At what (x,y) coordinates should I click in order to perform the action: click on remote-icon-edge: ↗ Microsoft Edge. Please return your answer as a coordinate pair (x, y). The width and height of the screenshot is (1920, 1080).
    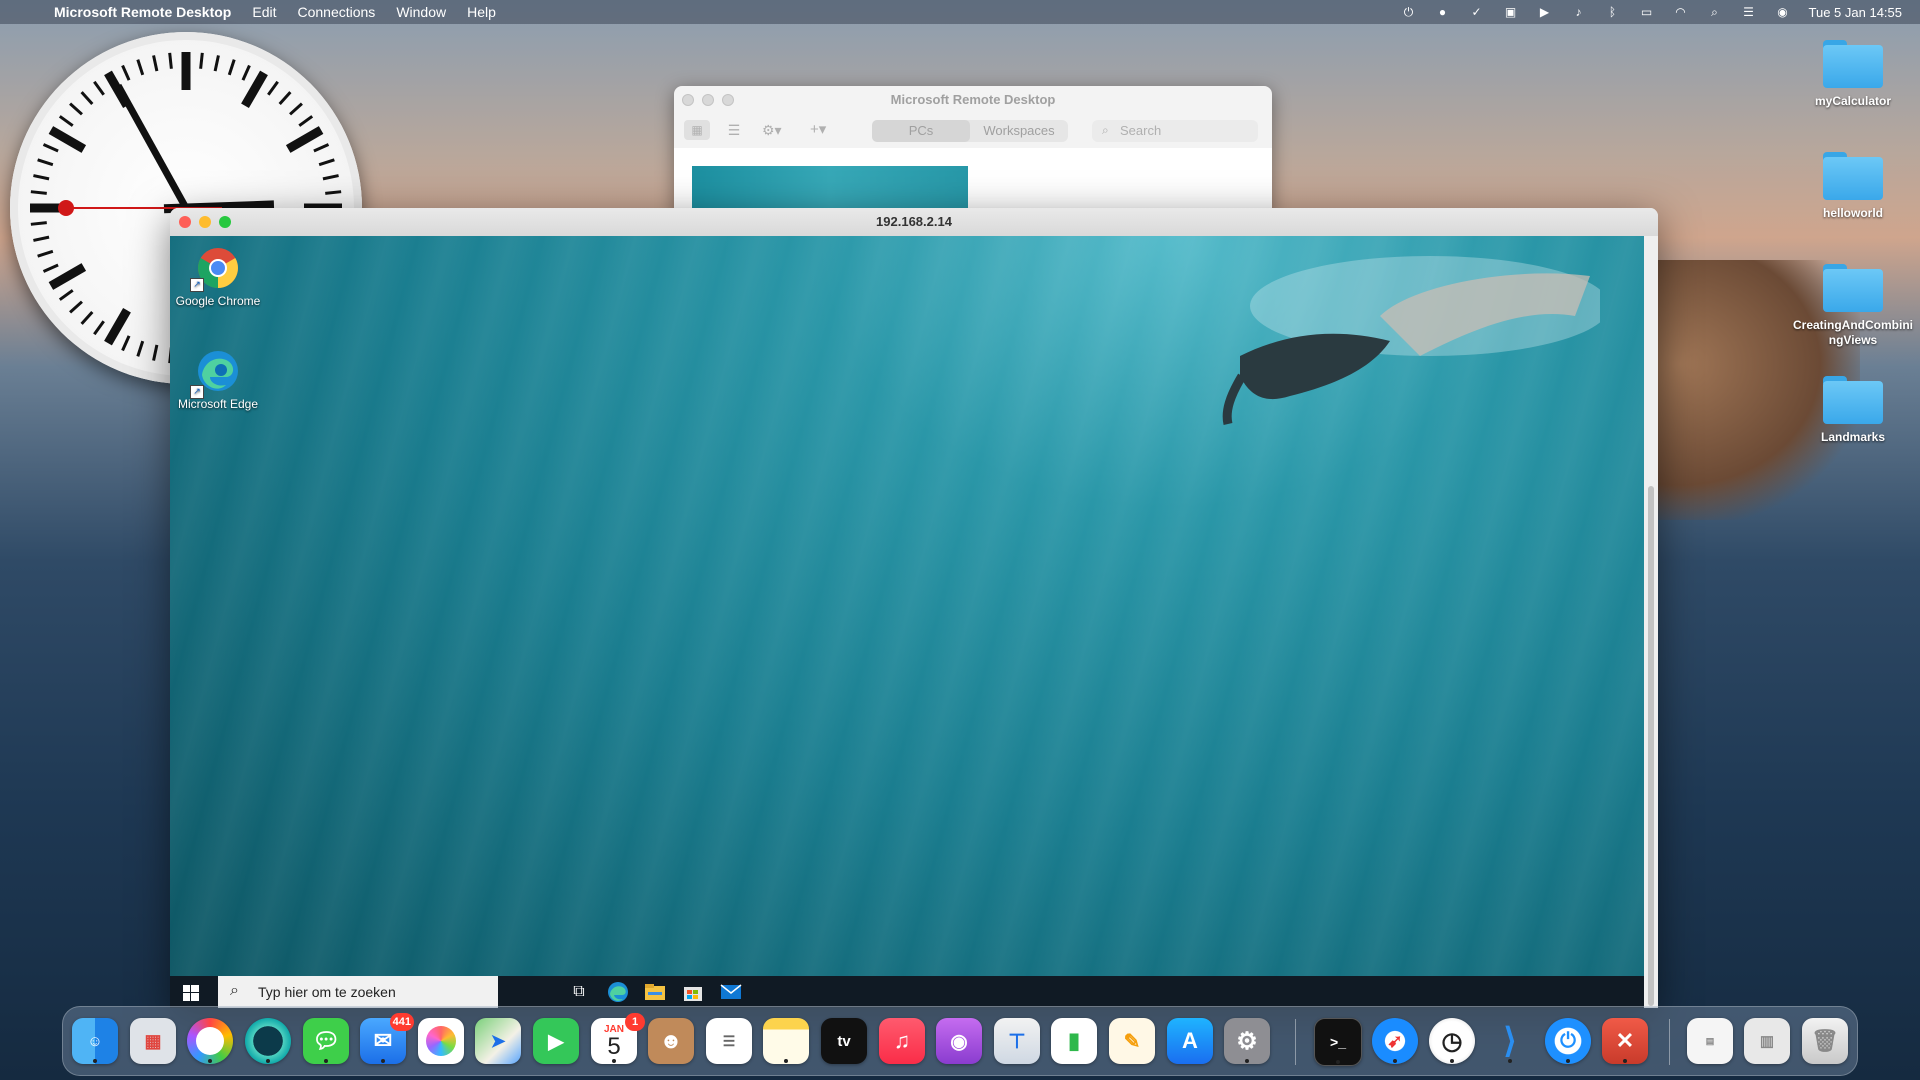
    Looking at the image, I should click on (218, 380).